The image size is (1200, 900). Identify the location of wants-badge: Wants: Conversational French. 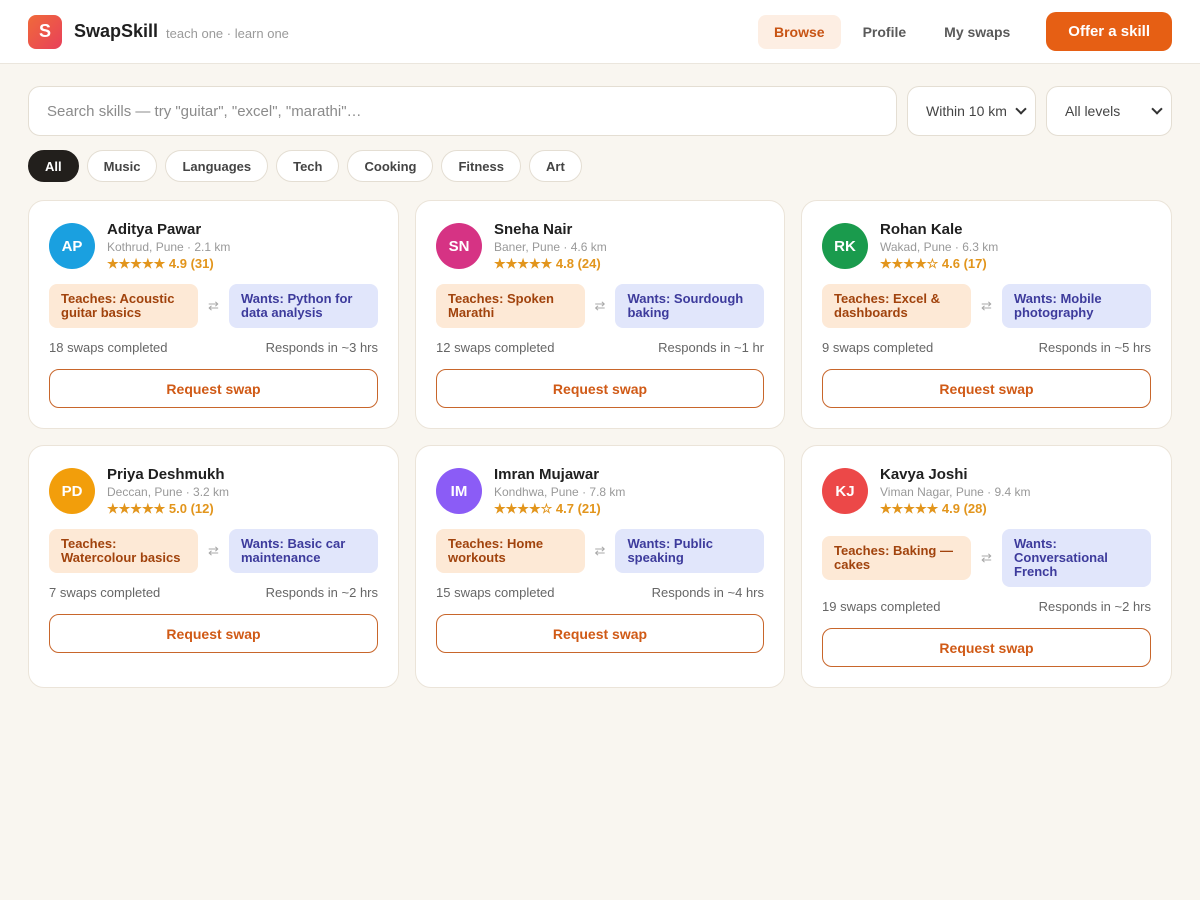
(1076, 558).